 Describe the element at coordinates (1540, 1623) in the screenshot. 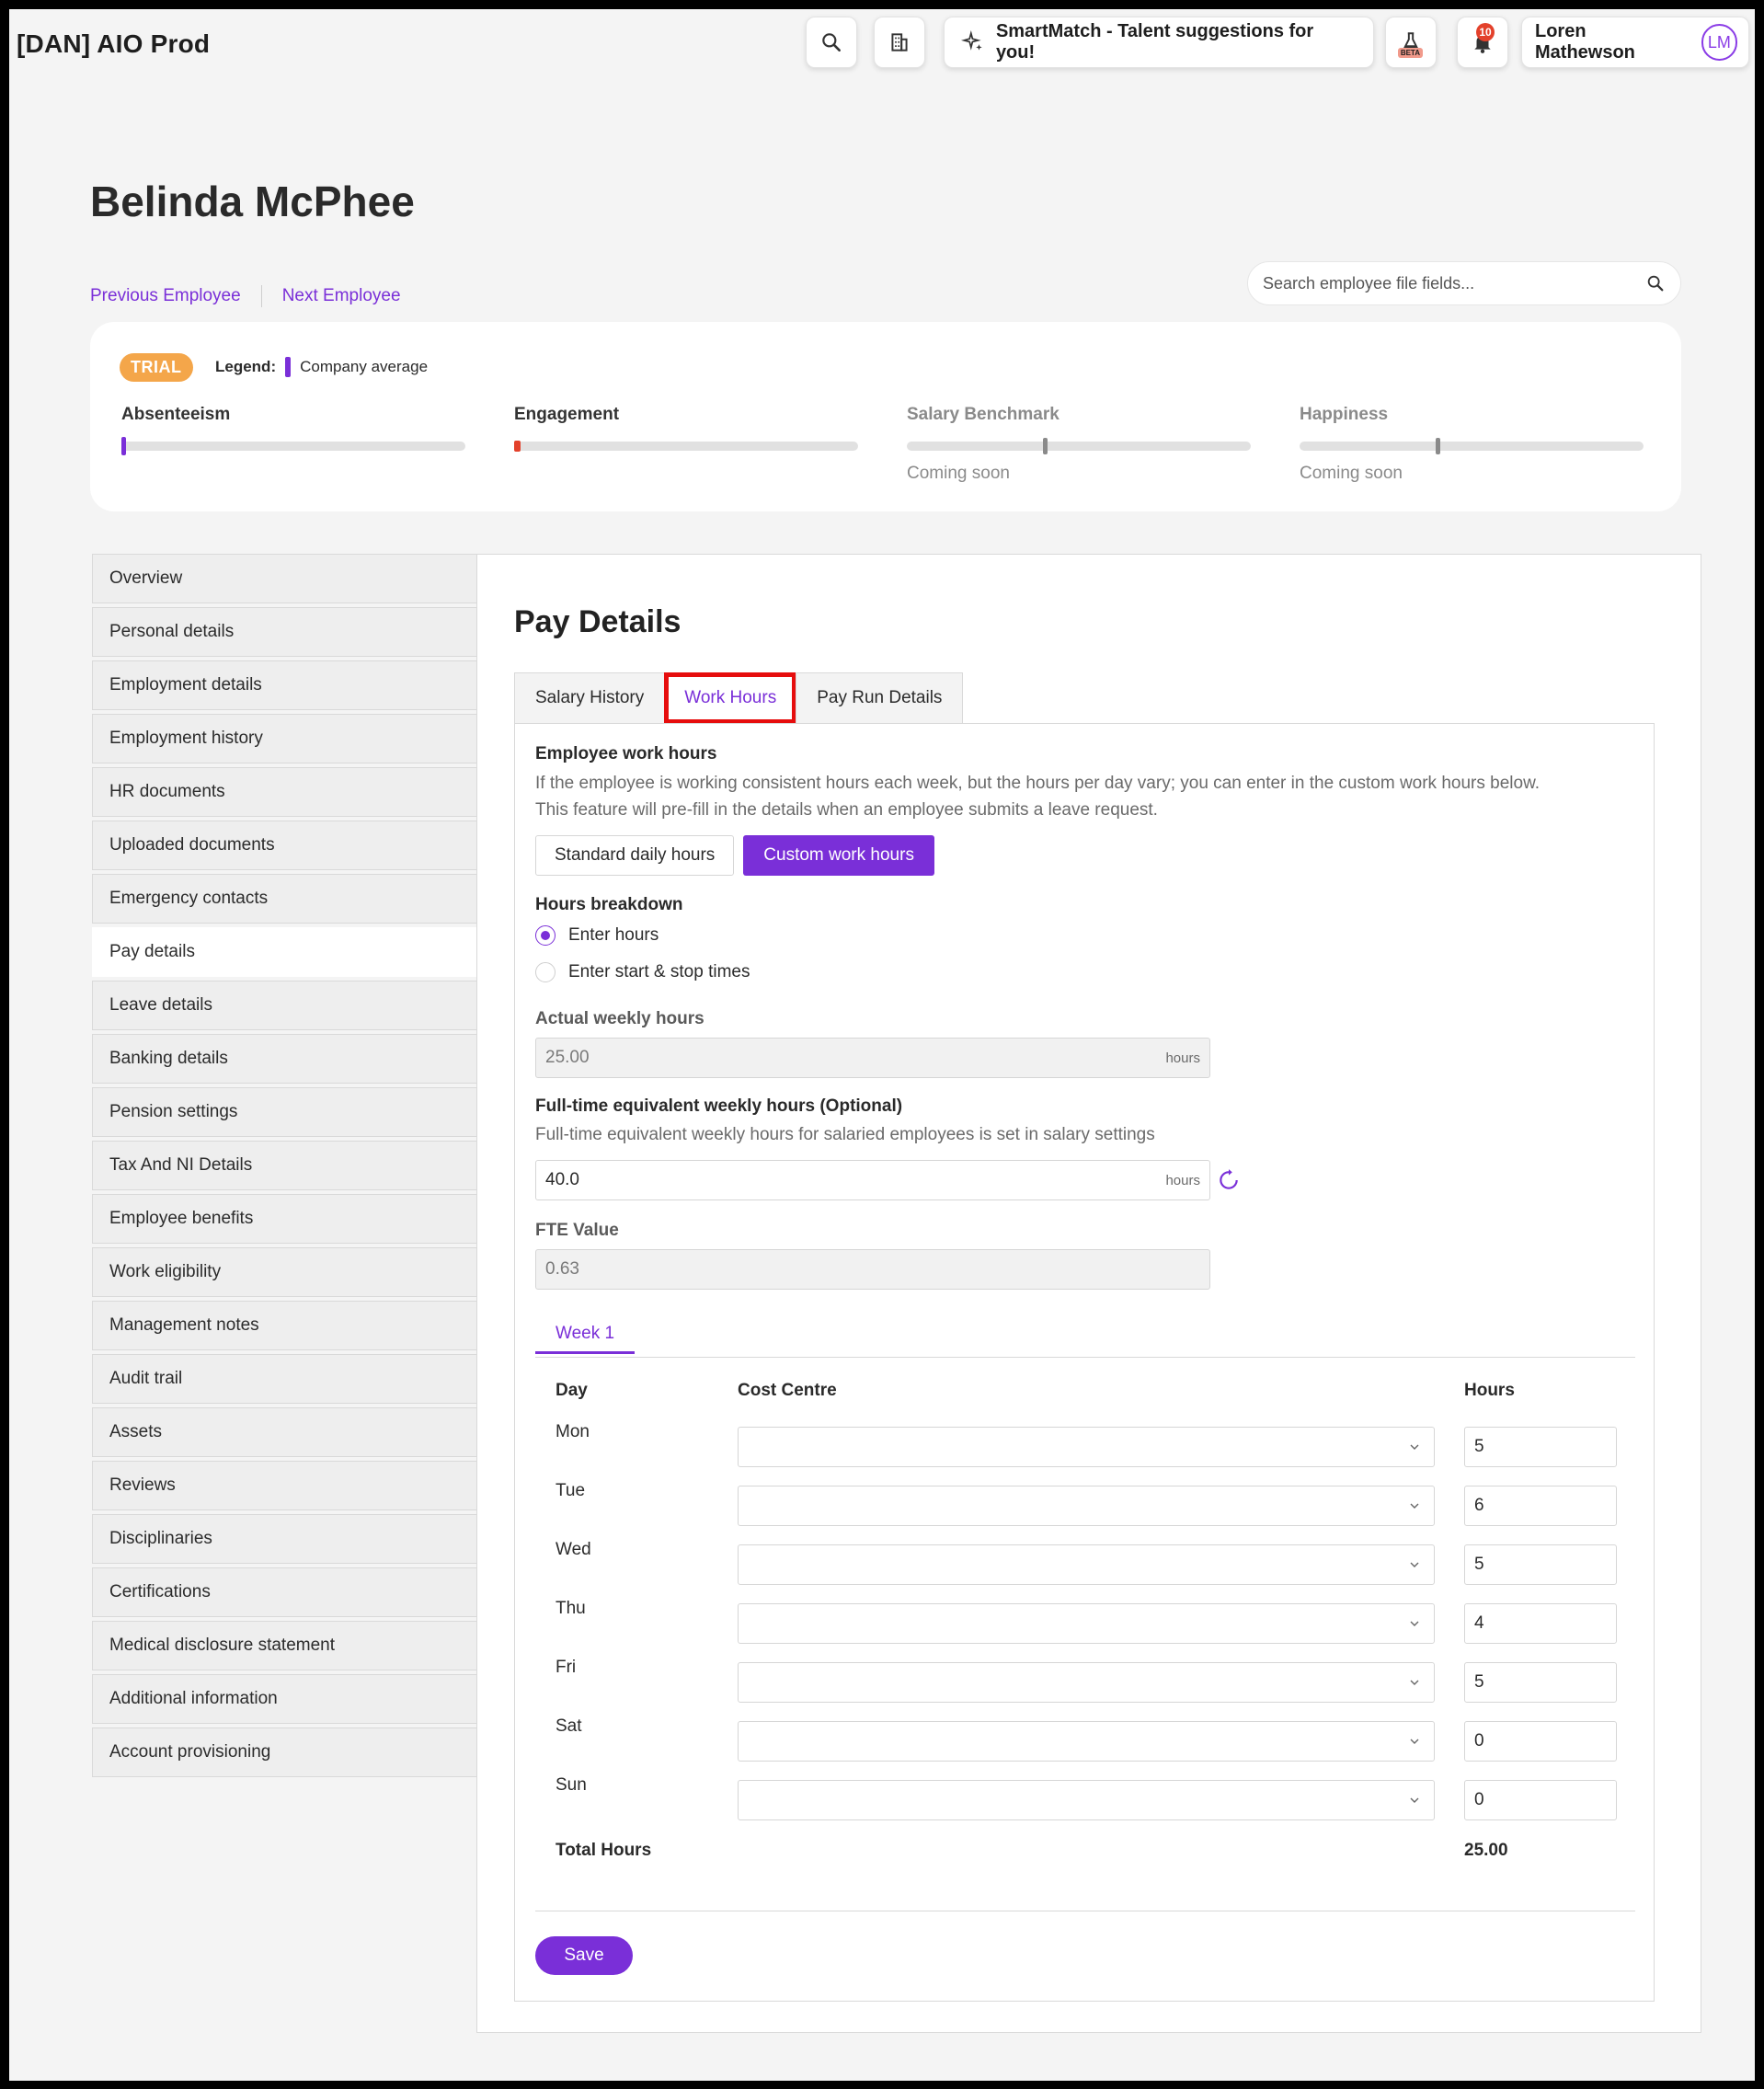

I see `hours-input-thu: 4` at that location.